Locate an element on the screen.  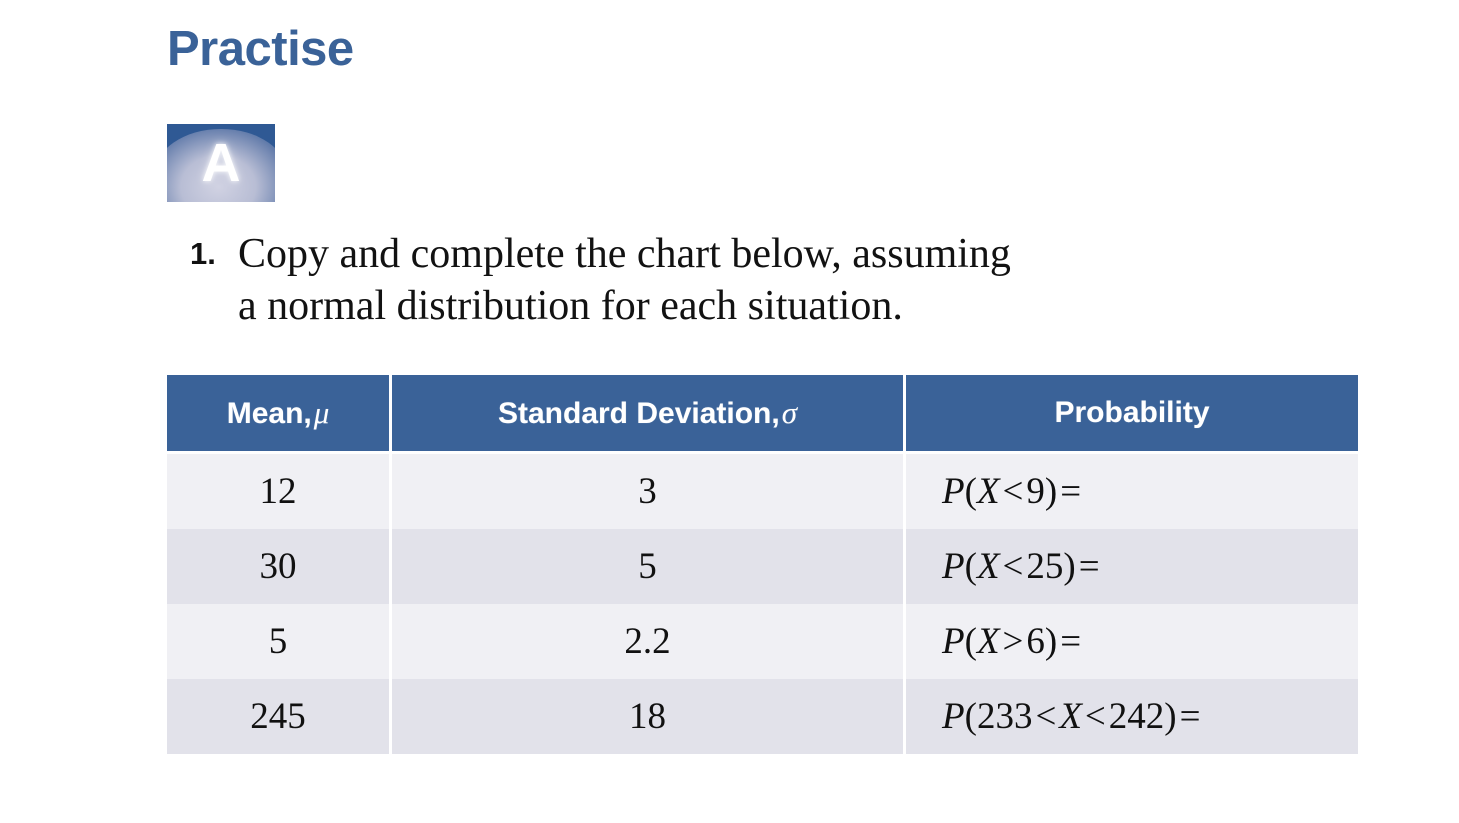
column-header-probability-label: Probability is located at coordinates (1132, 412).